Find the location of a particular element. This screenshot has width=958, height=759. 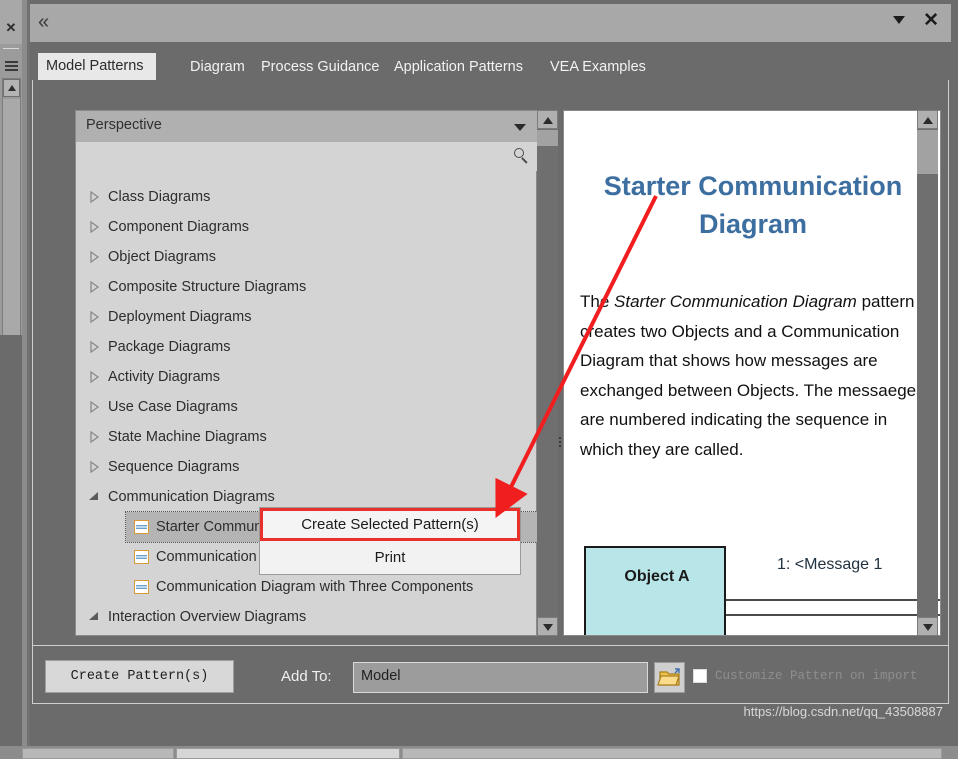

tree-group-item: Composite Structure Diagrams is located at coordinates (197, 287).